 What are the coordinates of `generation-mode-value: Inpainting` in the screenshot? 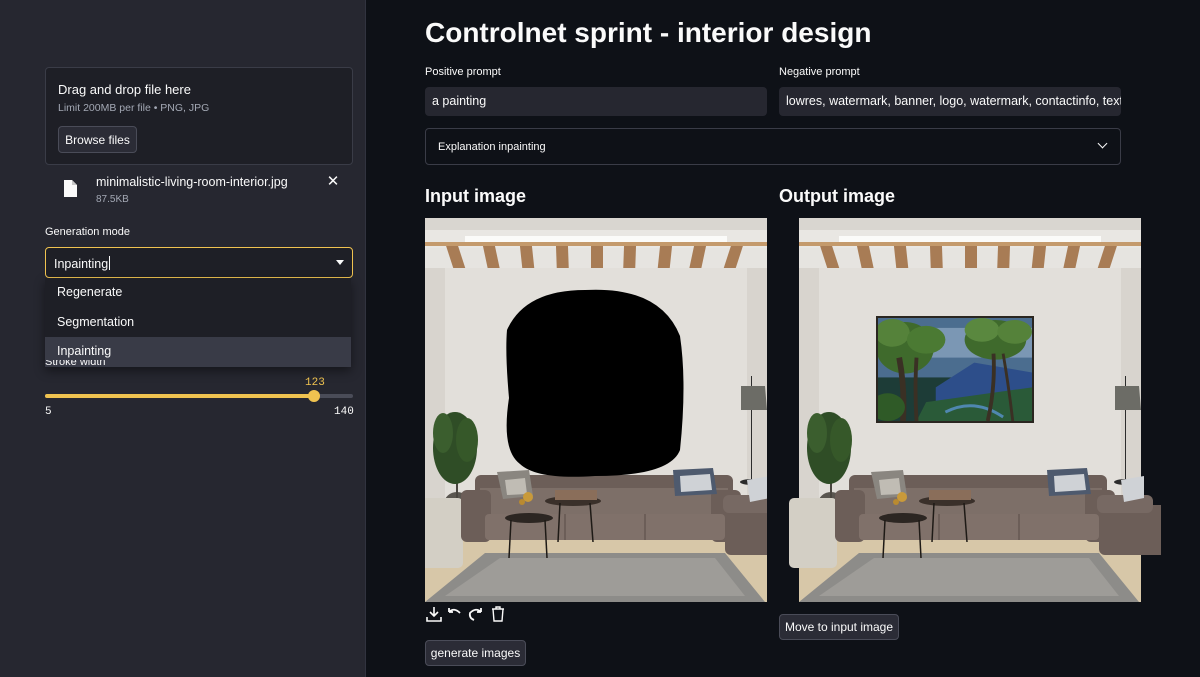 It's located at (82, 263).